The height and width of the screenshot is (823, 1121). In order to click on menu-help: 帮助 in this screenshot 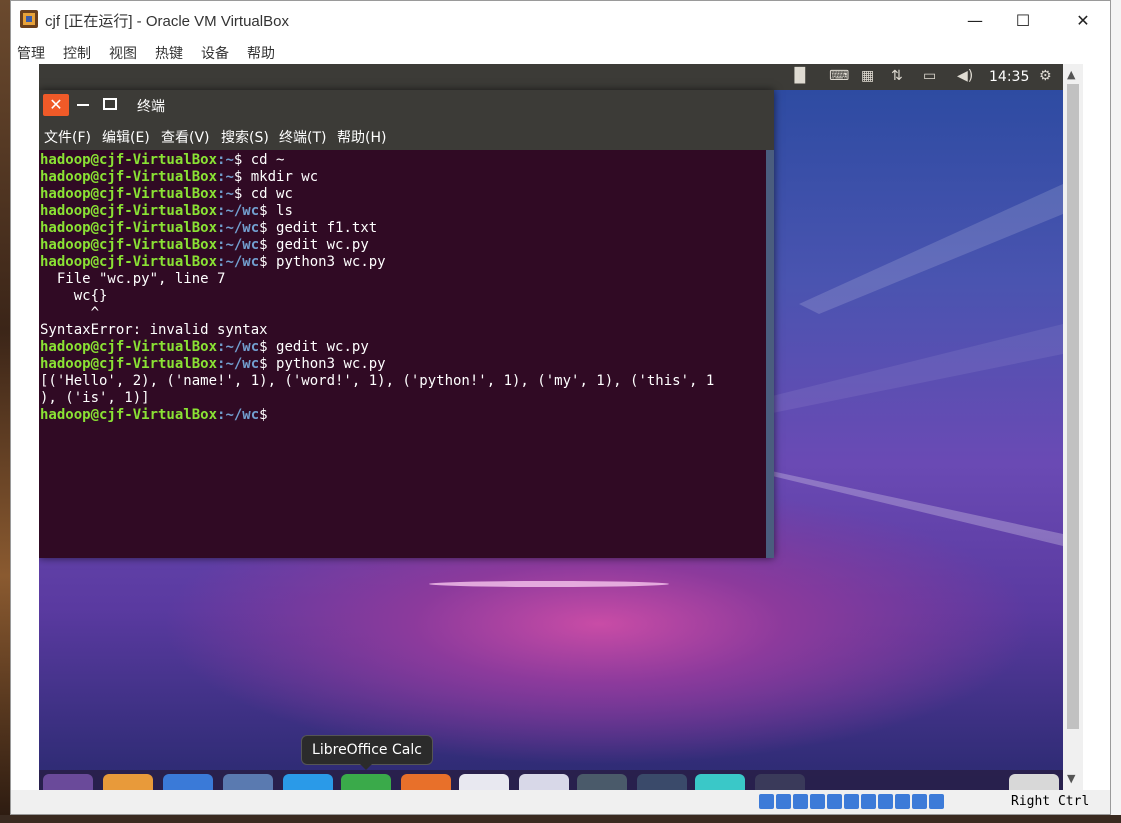, I will do `click(261, 53)`.